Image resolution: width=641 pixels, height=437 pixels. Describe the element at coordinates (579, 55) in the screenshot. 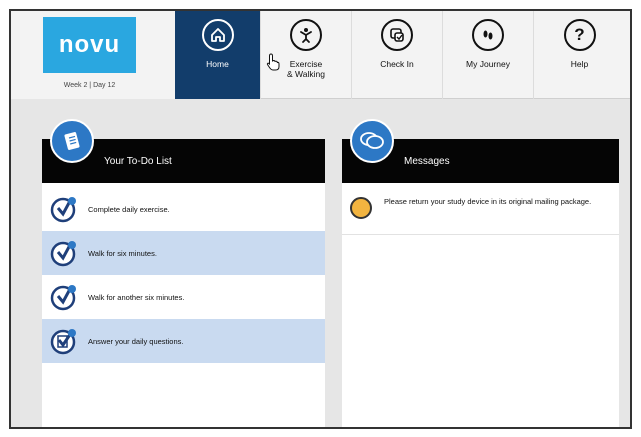

I see `tab-help: ? Help` at that location.